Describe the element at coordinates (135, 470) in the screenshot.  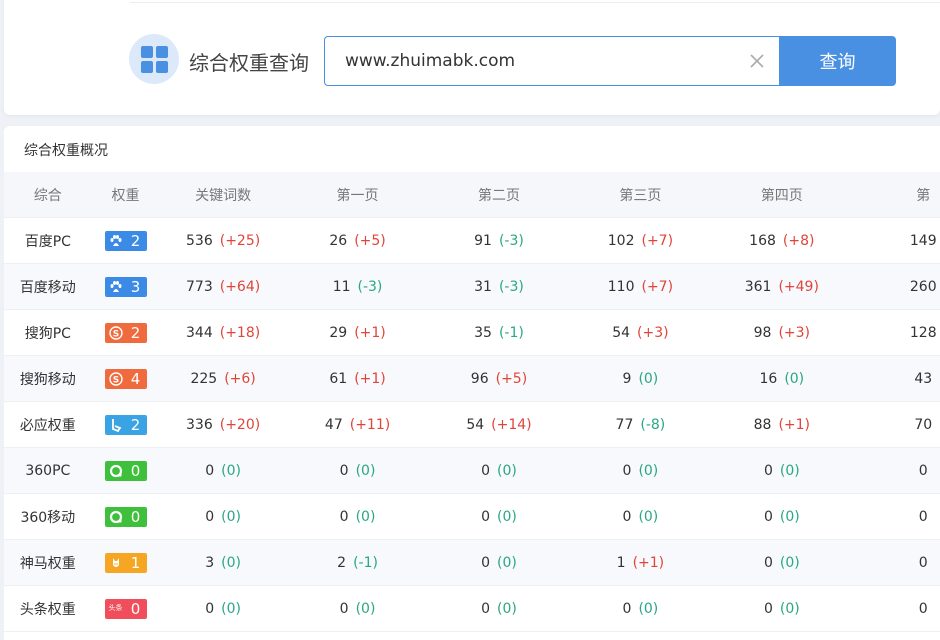
I see `rank-value: 0` at that location.